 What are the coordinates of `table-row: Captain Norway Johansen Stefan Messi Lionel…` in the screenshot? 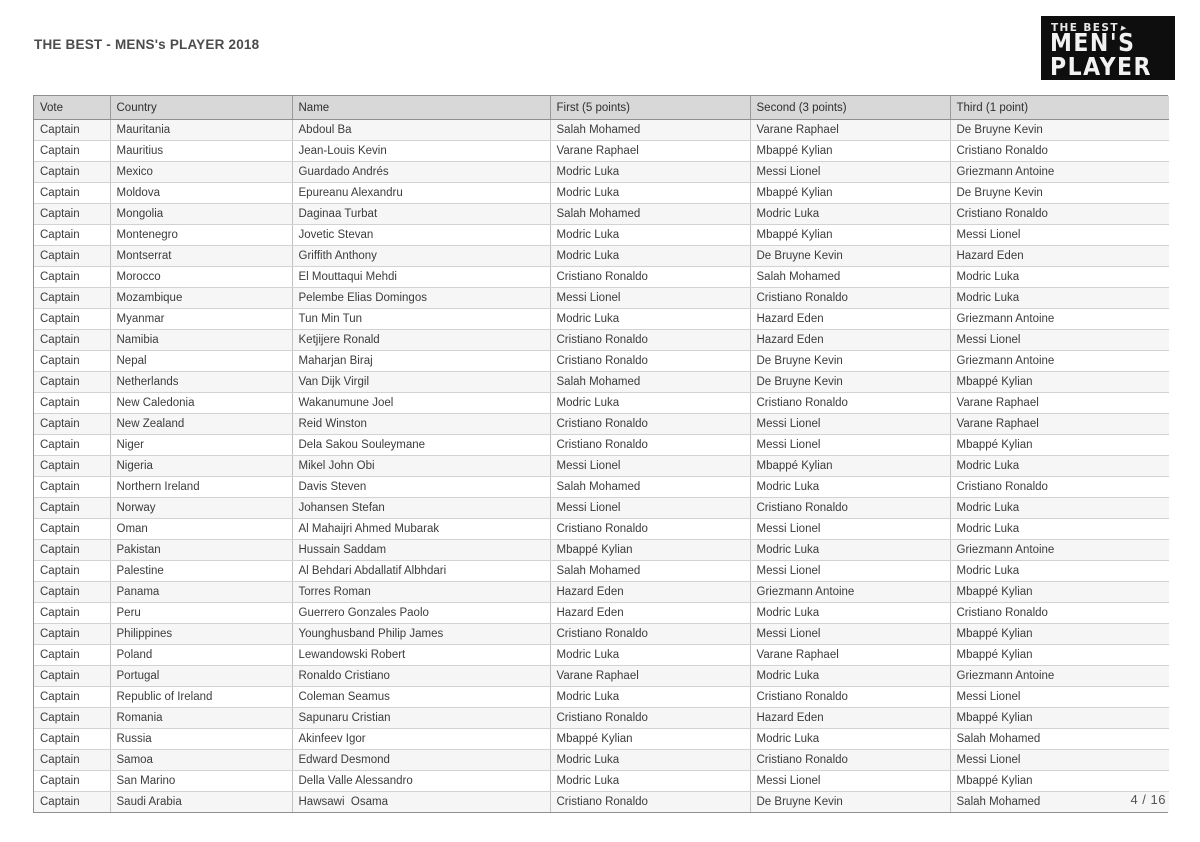 It's located at (601, 508).